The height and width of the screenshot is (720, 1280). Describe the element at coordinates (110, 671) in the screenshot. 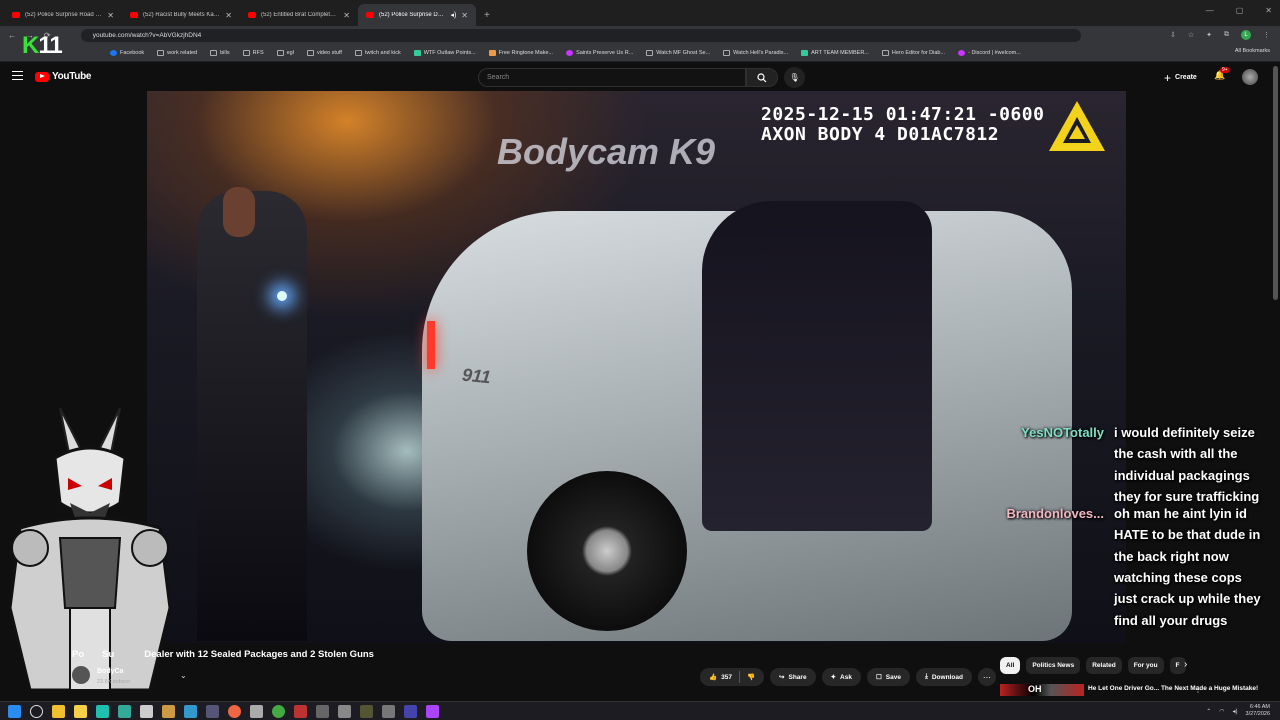

I see `channel-name: BodyCa` at that location.